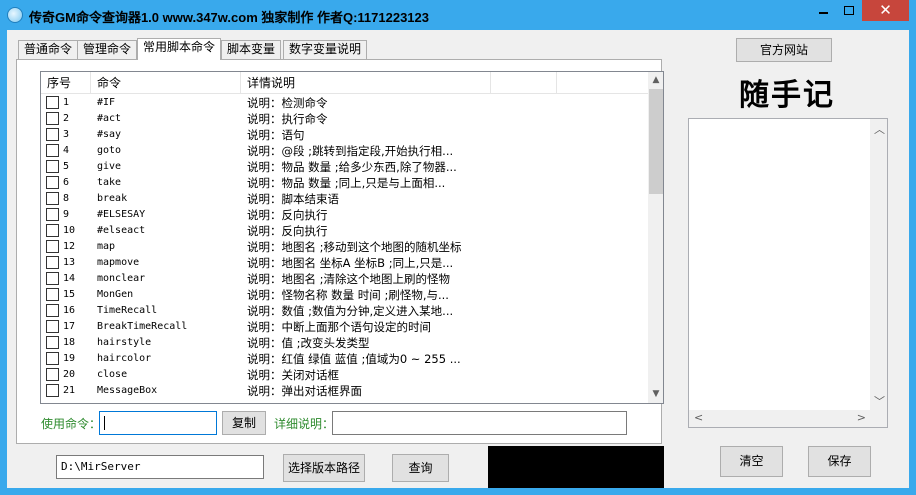 The width and height of the screenshot is (916, 495). What do you see at coordinates (698, 417) in the screenshot?
I see `scroll-left-icon: <` at bounding box center [698, 417].